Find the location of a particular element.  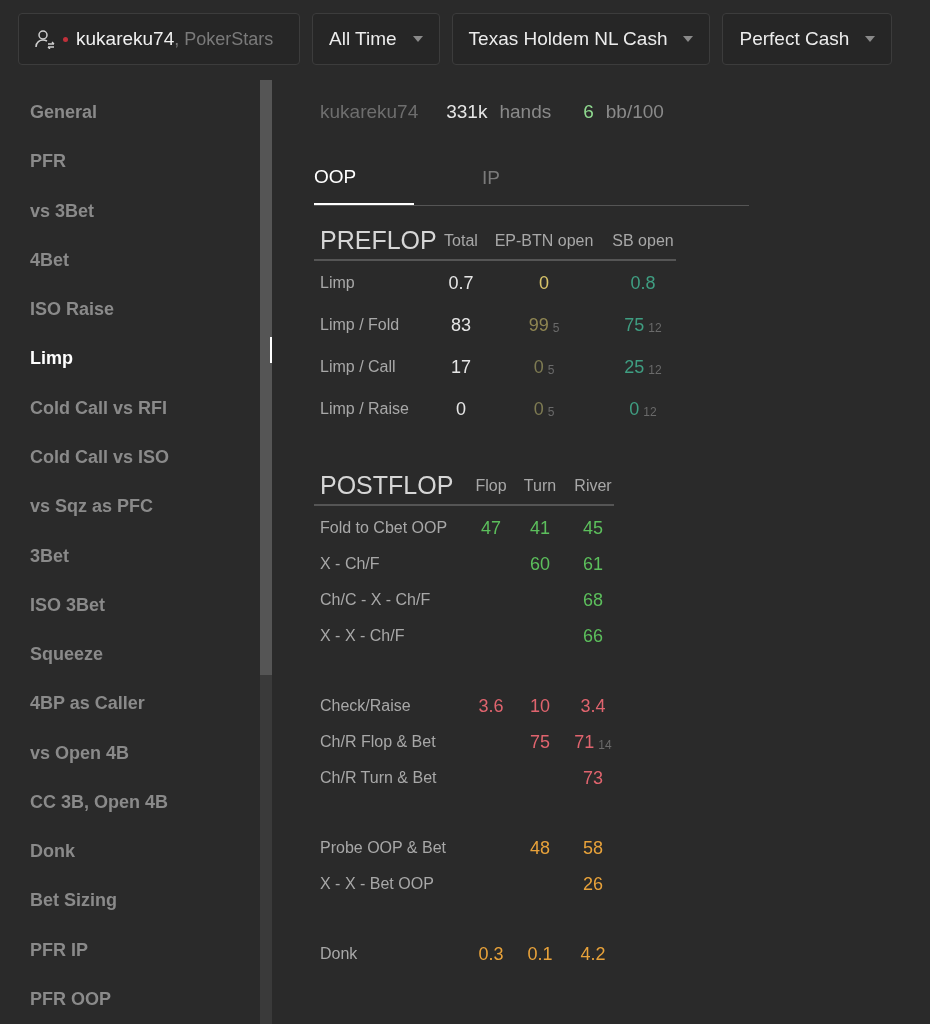

sidebar-item: CC 3B, Open 4B is located at coordinates (145, 802).